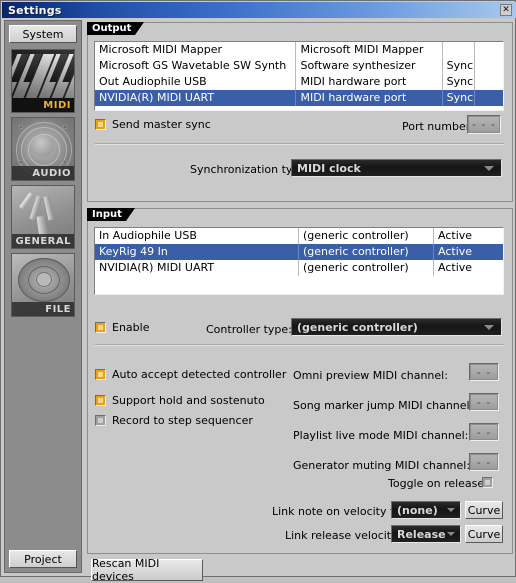 This screenshot has width=516, height=583. What do you see at coordinates (196, 66) in the screenshot?
I see `cell-device: Microsoft GS Wavetable SW Synth` at bounding box center [196, 66].